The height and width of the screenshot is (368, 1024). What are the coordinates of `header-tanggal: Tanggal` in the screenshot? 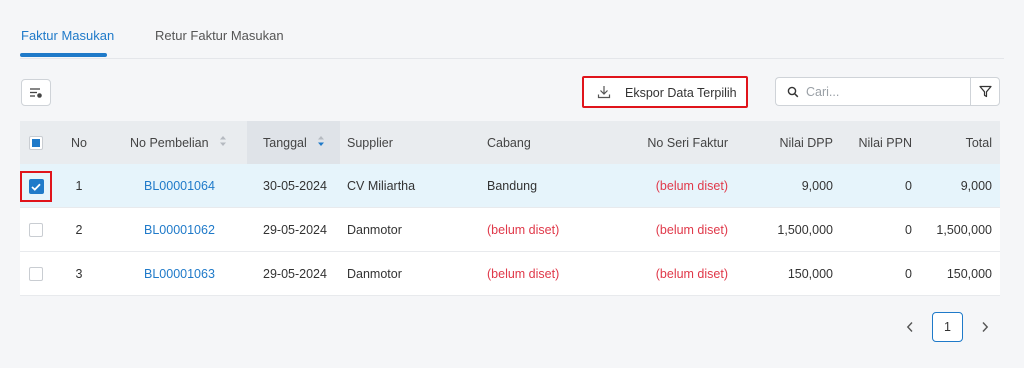 It's located at (294, 142).